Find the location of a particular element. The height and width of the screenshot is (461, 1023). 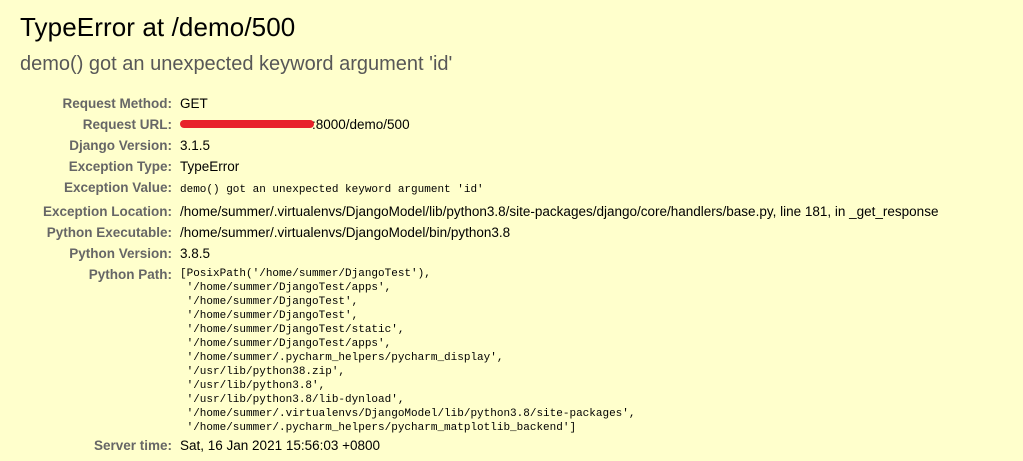

redaction-mark is located at coordinates (247, 124).